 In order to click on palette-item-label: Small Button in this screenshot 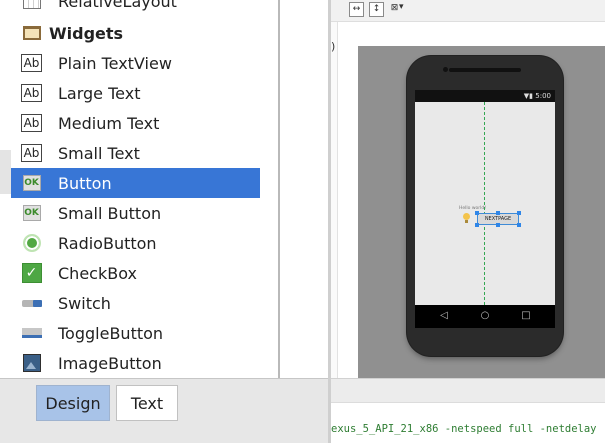, I will do `click(110, 213)`.